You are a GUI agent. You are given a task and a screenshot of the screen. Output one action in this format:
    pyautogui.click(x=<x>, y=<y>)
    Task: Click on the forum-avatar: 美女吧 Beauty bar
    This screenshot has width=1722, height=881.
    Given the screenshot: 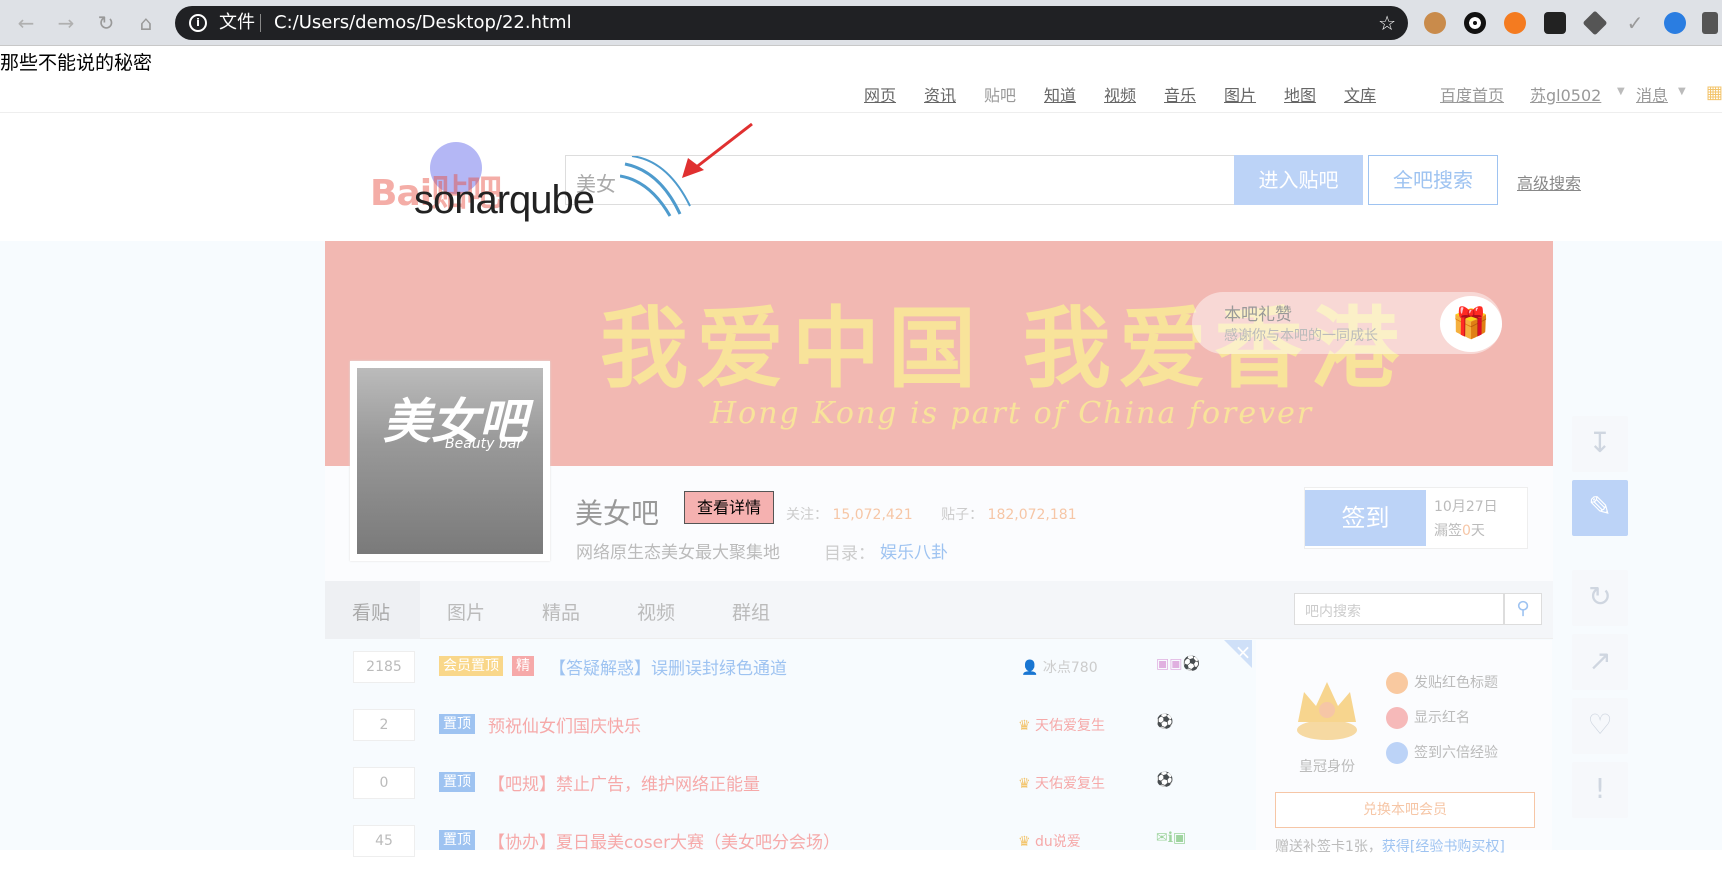 What is the action you would take?
    pyautogui.click(x=450, y=461)
    